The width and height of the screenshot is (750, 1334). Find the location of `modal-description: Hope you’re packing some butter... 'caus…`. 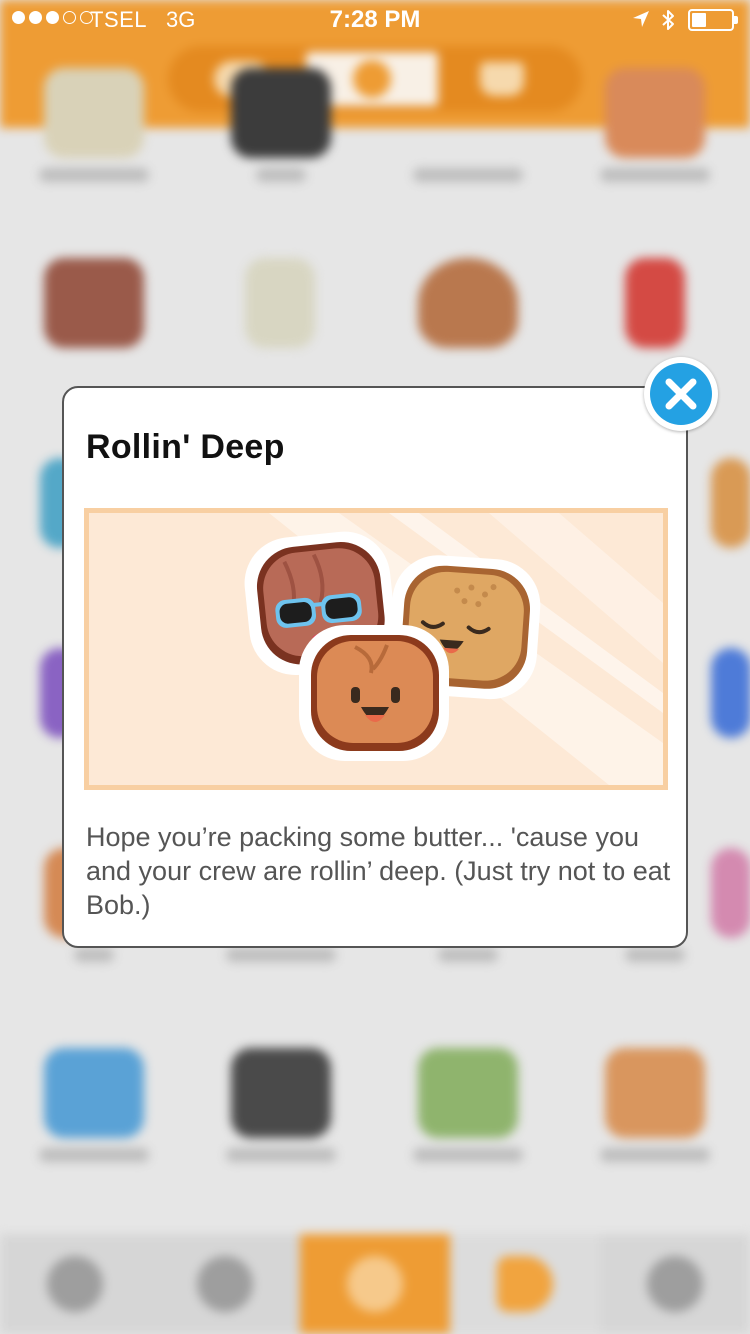

modal-description: Hope you’re packing some butter... 'caus… is located at coordinates (378, 871).